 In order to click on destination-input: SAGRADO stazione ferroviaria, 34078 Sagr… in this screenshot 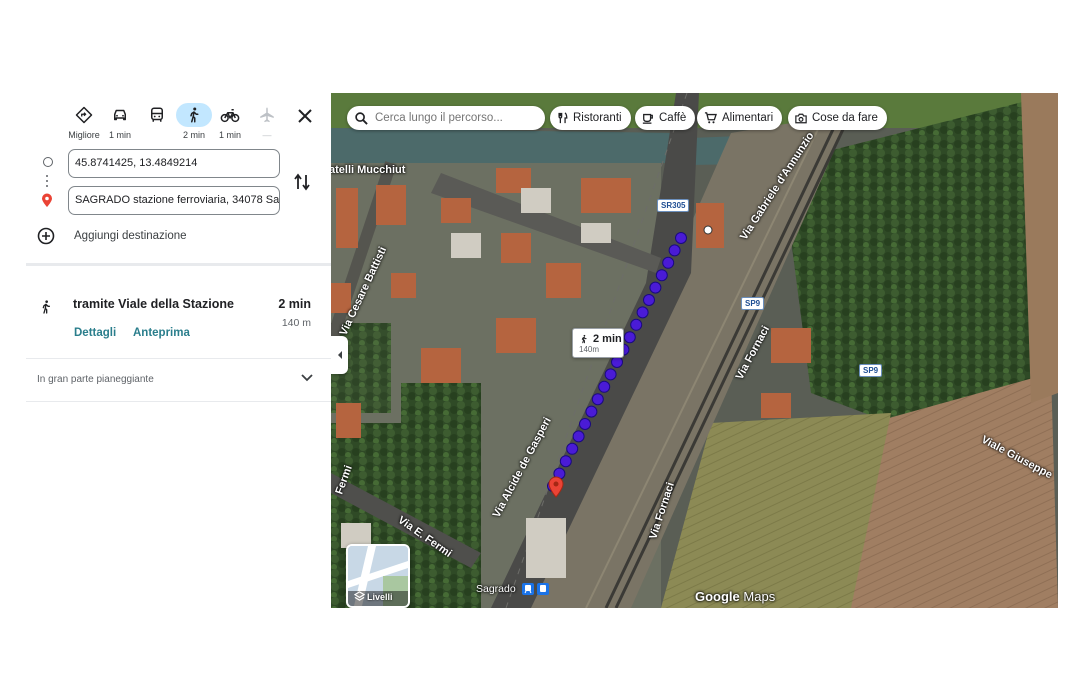, I will do `click(174, 200)`.